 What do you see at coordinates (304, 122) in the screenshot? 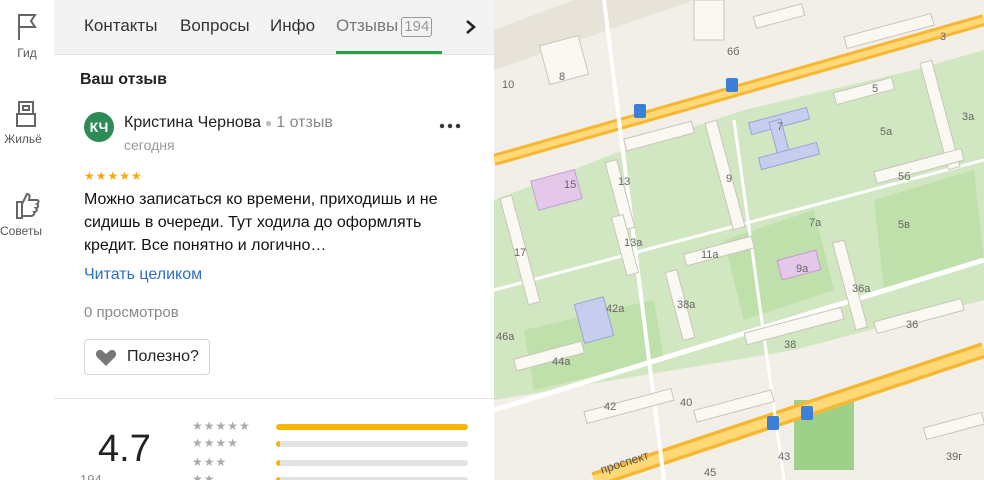
I see `author-review-count: 1 отзыв` at bounding box center [304, 122].